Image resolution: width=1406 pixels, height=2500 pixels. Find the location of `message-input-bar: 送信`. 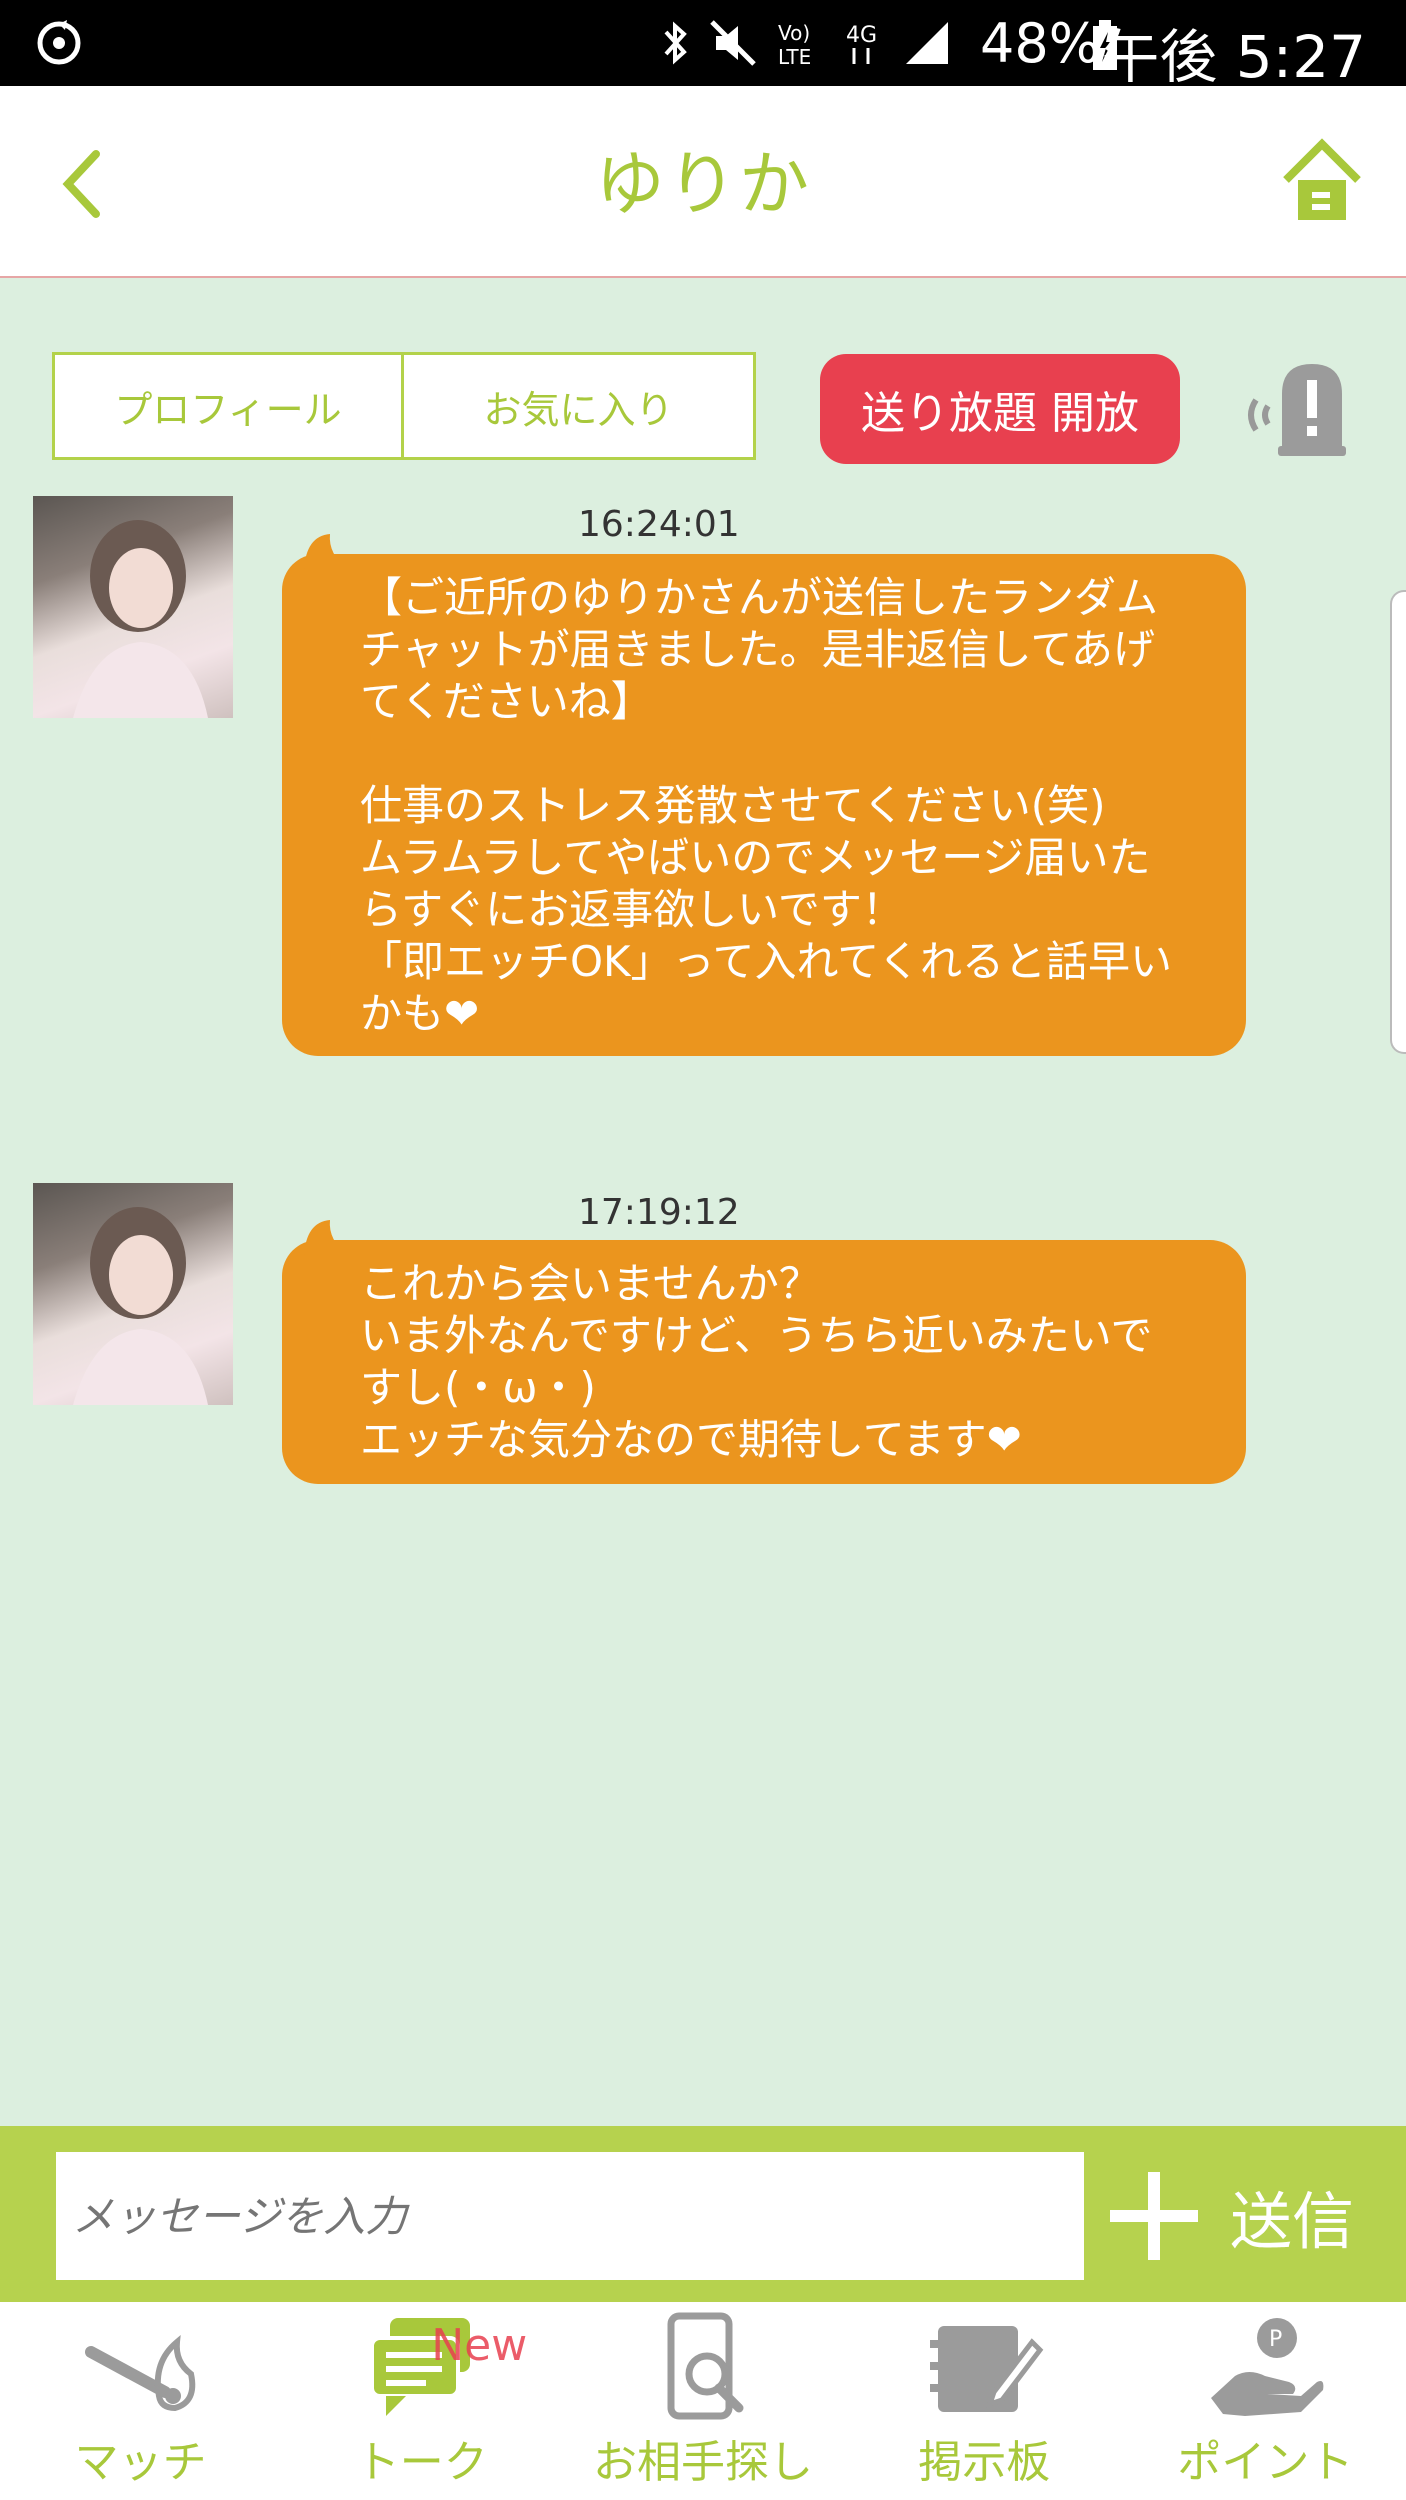

message-input-bar: 送信 is located at coordinates (703, 2214).